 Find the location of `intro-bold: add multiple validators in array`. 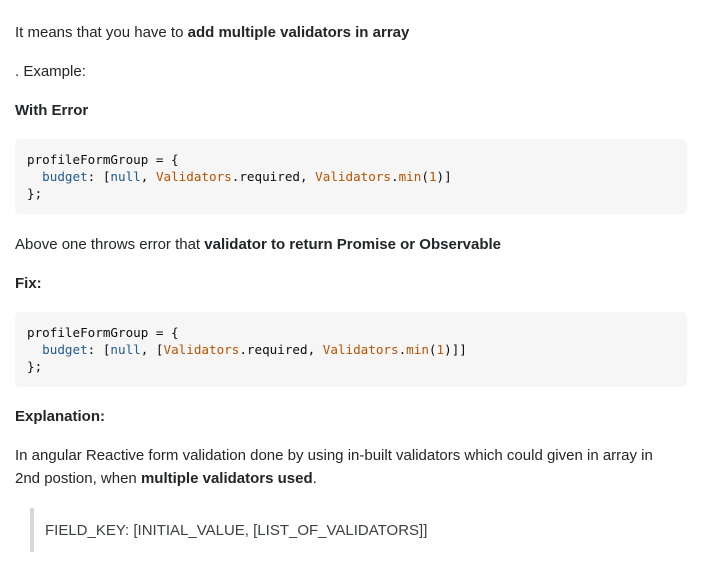

intro-bold: add multiple validators in array is located at coordinates (298, 32).